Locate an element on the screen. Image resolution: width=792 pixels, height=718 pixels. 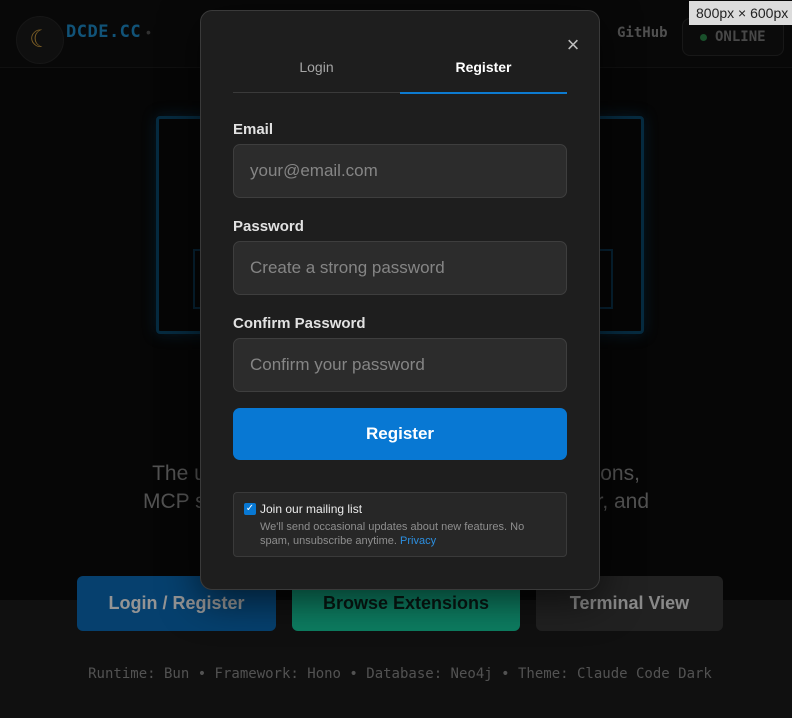
privacy-link: Privacy is located at coordinates (418, 541).